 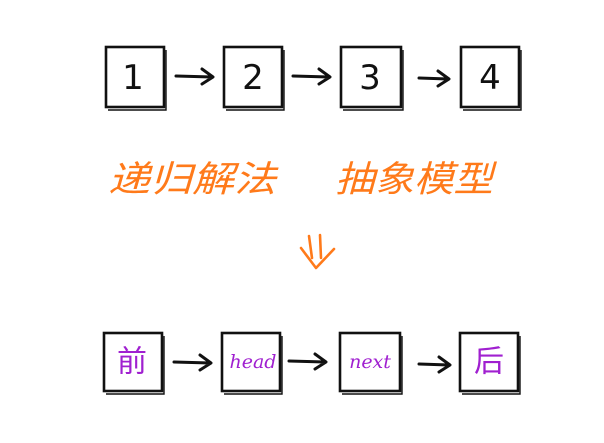 I want to click on top-node-1: 1, so click(x=135, y=78).